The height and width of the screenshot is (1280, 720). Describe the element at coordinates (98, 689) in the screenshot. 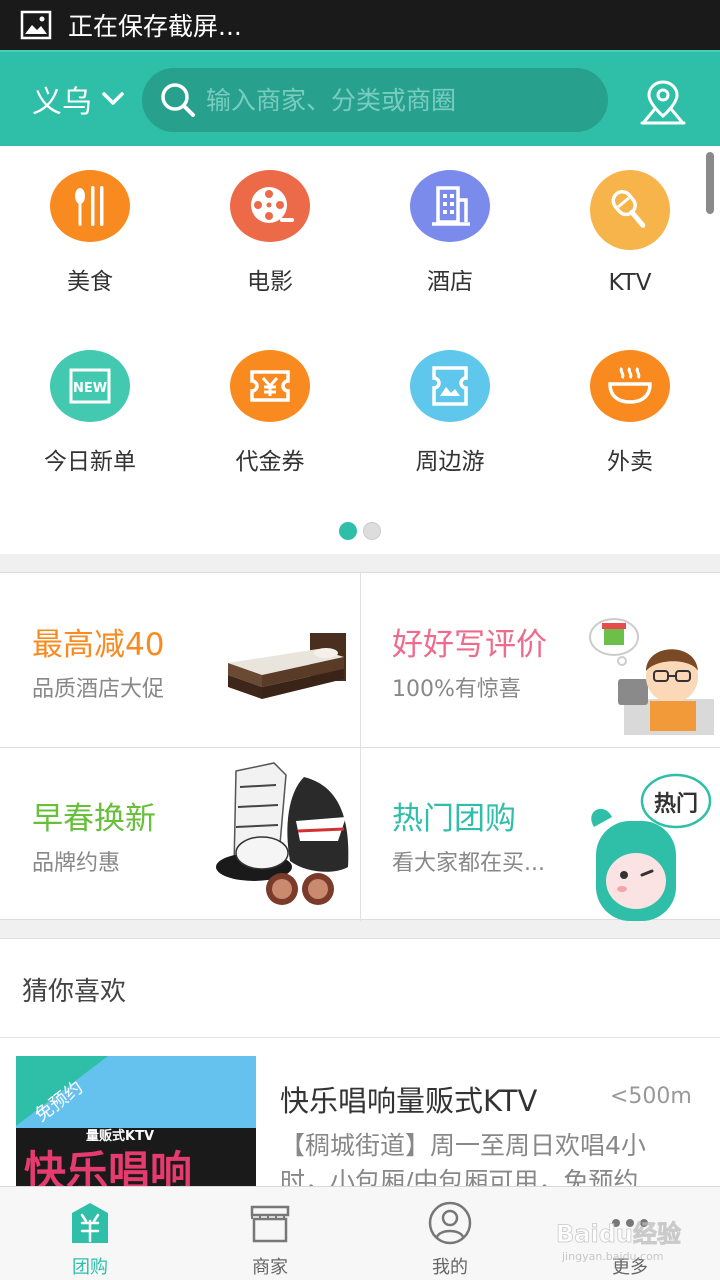

I see `promo-subtitle: 品质酒店大促` at that location.